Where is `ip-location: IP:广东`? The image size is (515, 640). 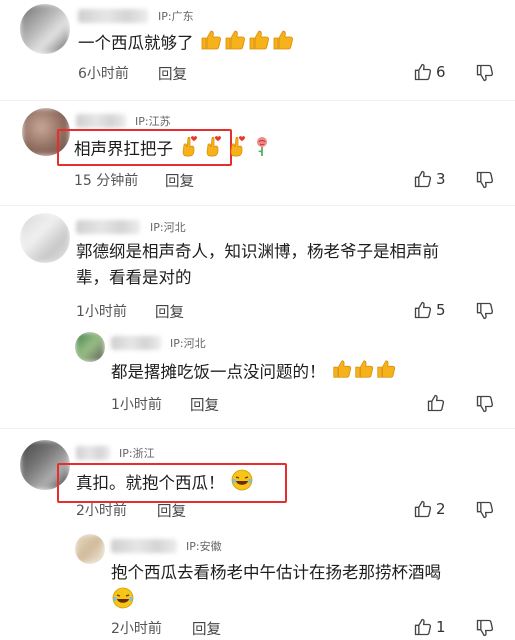 ip-location: IP:广东 is located at coordinates (176, 16).